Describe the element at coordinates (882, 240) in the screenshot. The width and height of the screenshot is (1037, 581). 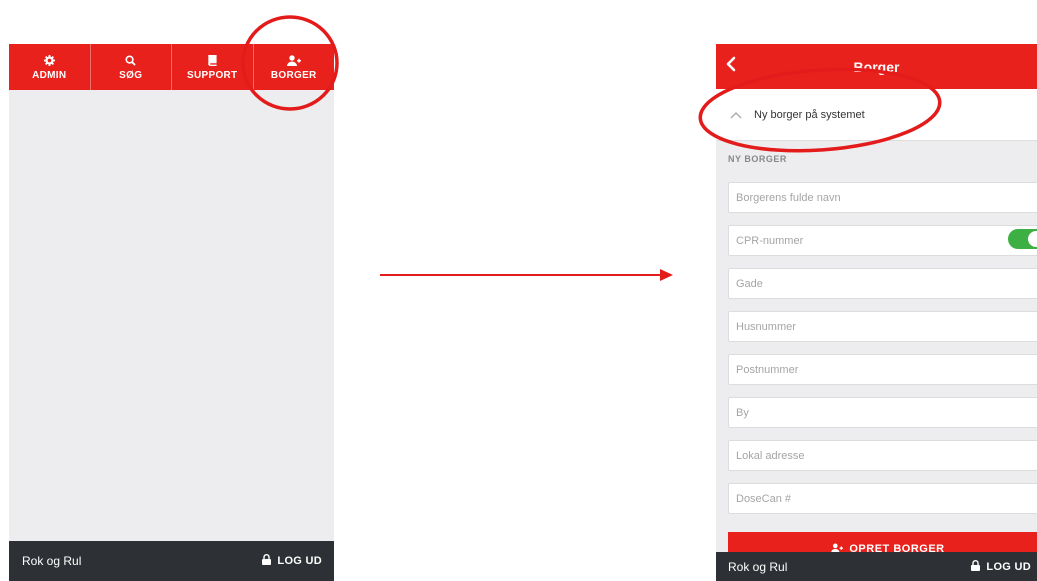
I see `cpr-field` at that location.